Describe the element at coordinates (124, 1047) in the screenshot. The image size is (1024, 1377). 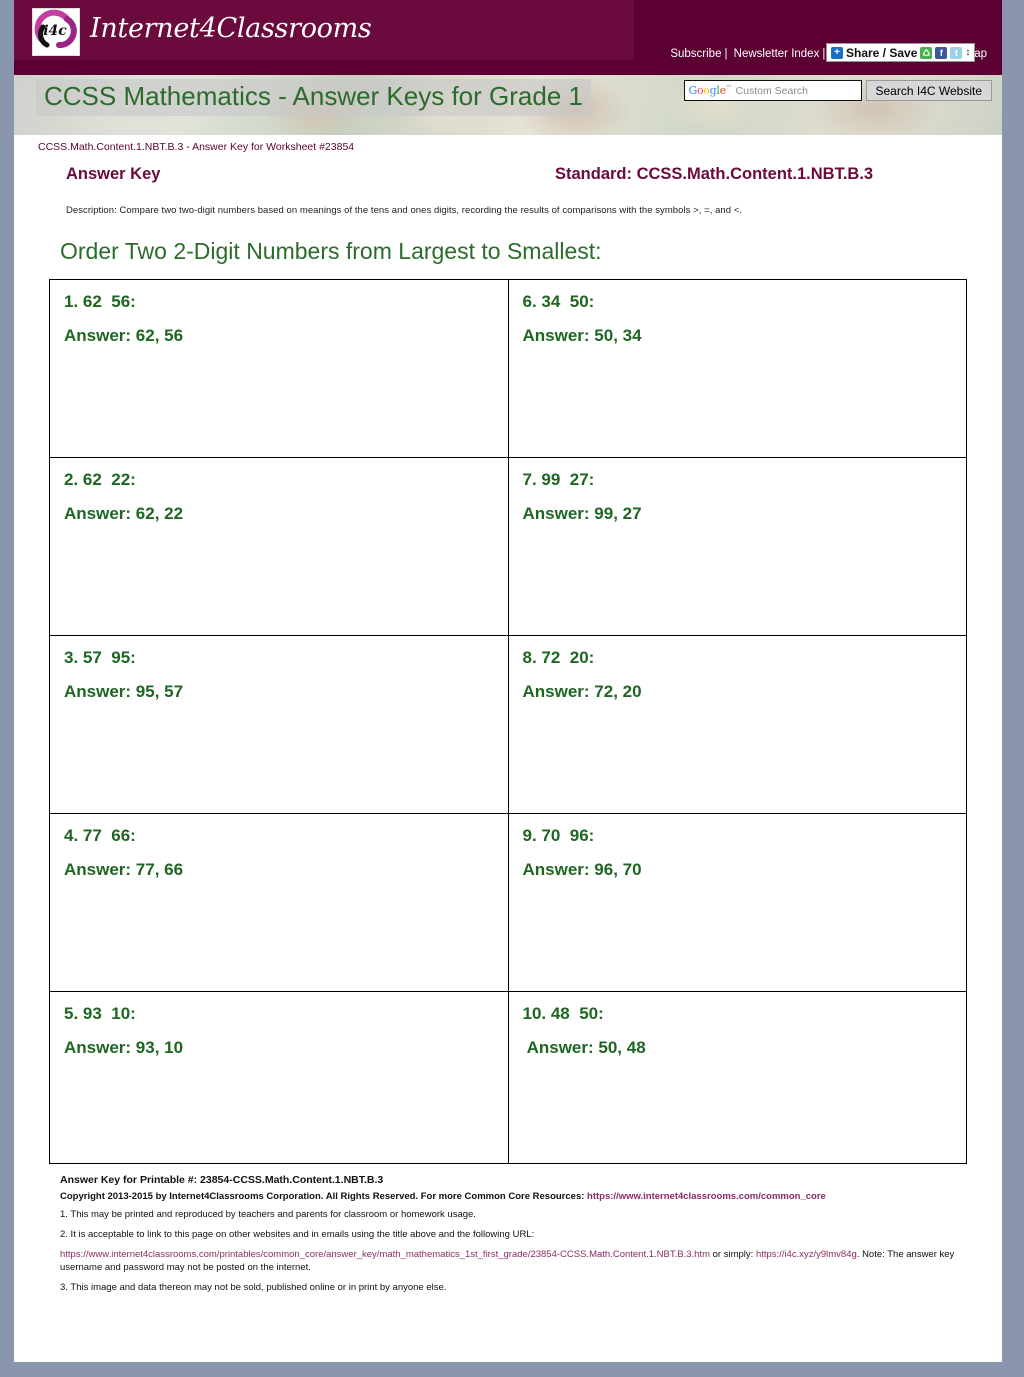
I see `problem-answer: Answer: 93, 10` at that location.